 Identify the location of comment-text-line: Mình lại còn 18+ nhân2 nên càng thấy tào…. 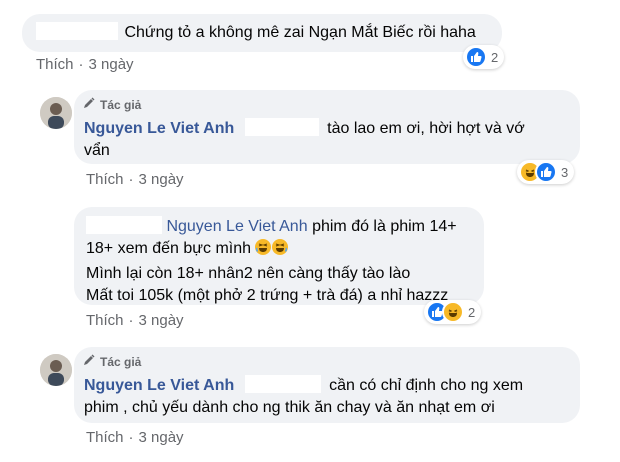
(248, 273).